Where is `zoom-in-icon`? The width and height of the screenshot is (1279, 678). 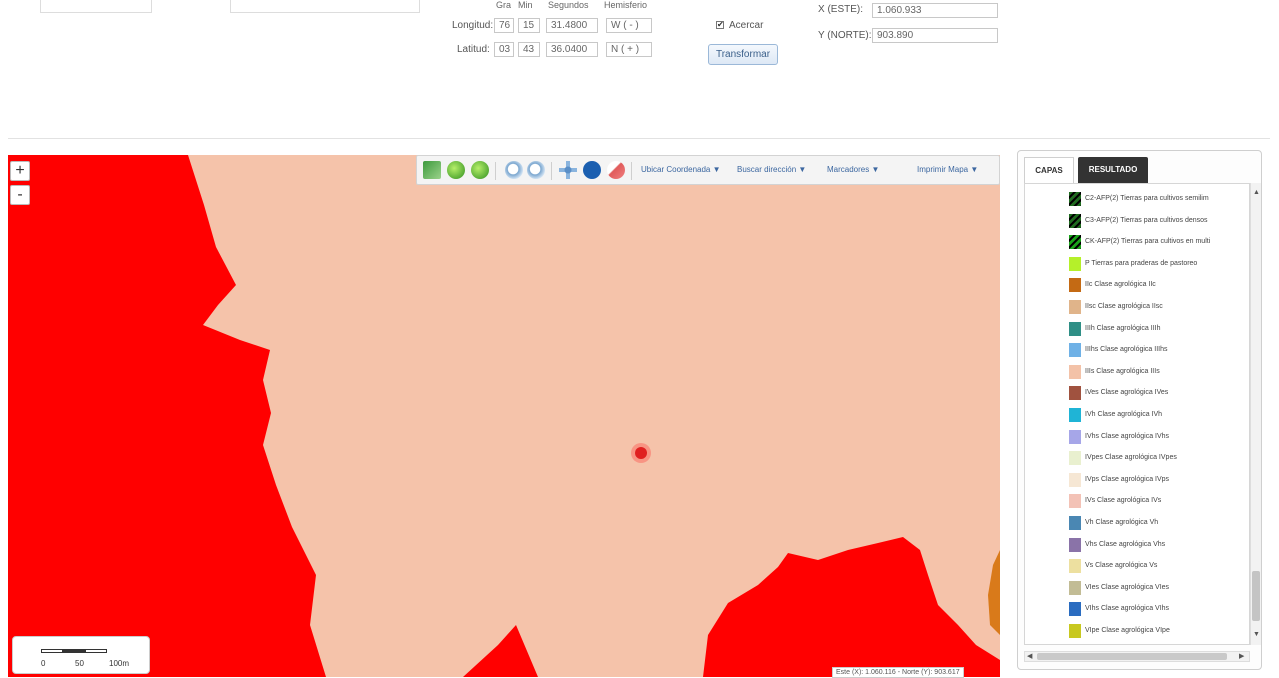 zoom-in-icon is located at coordinates (514, 170).